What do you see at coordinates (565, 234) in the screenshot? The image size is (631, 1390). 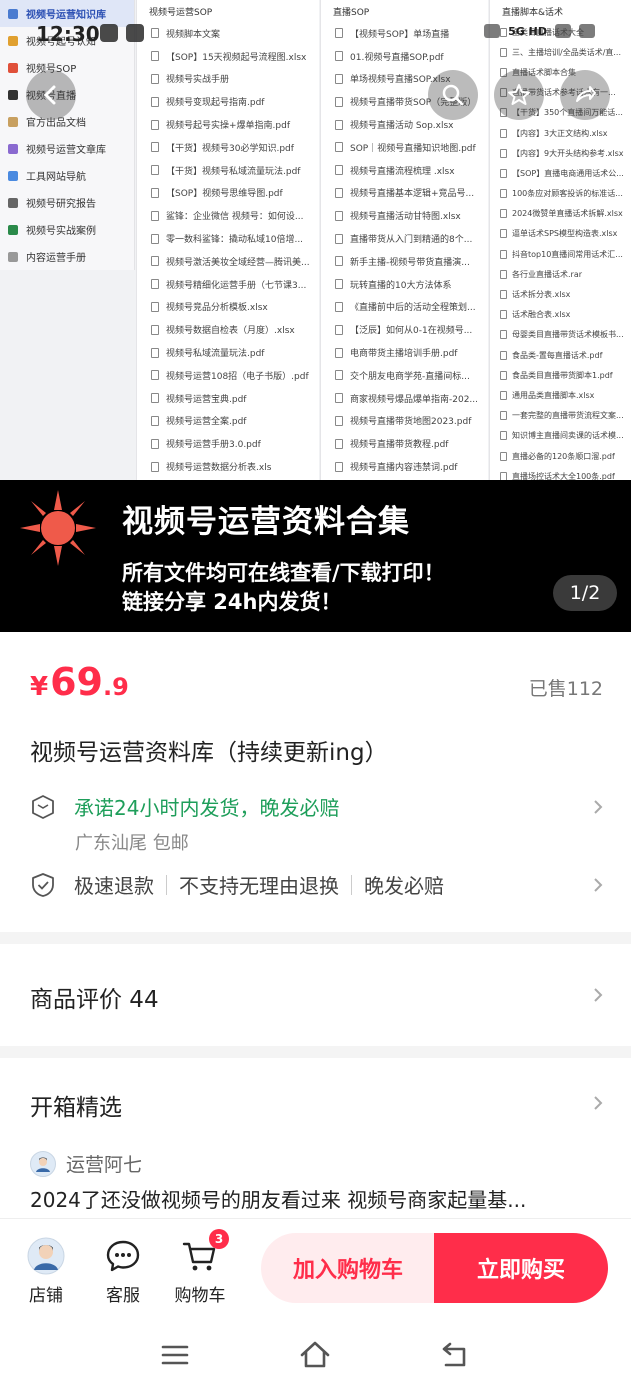 I see `hero-file-name: 逼单话术SPS模型构造表.xlsx` at bounding box center [565, 234].